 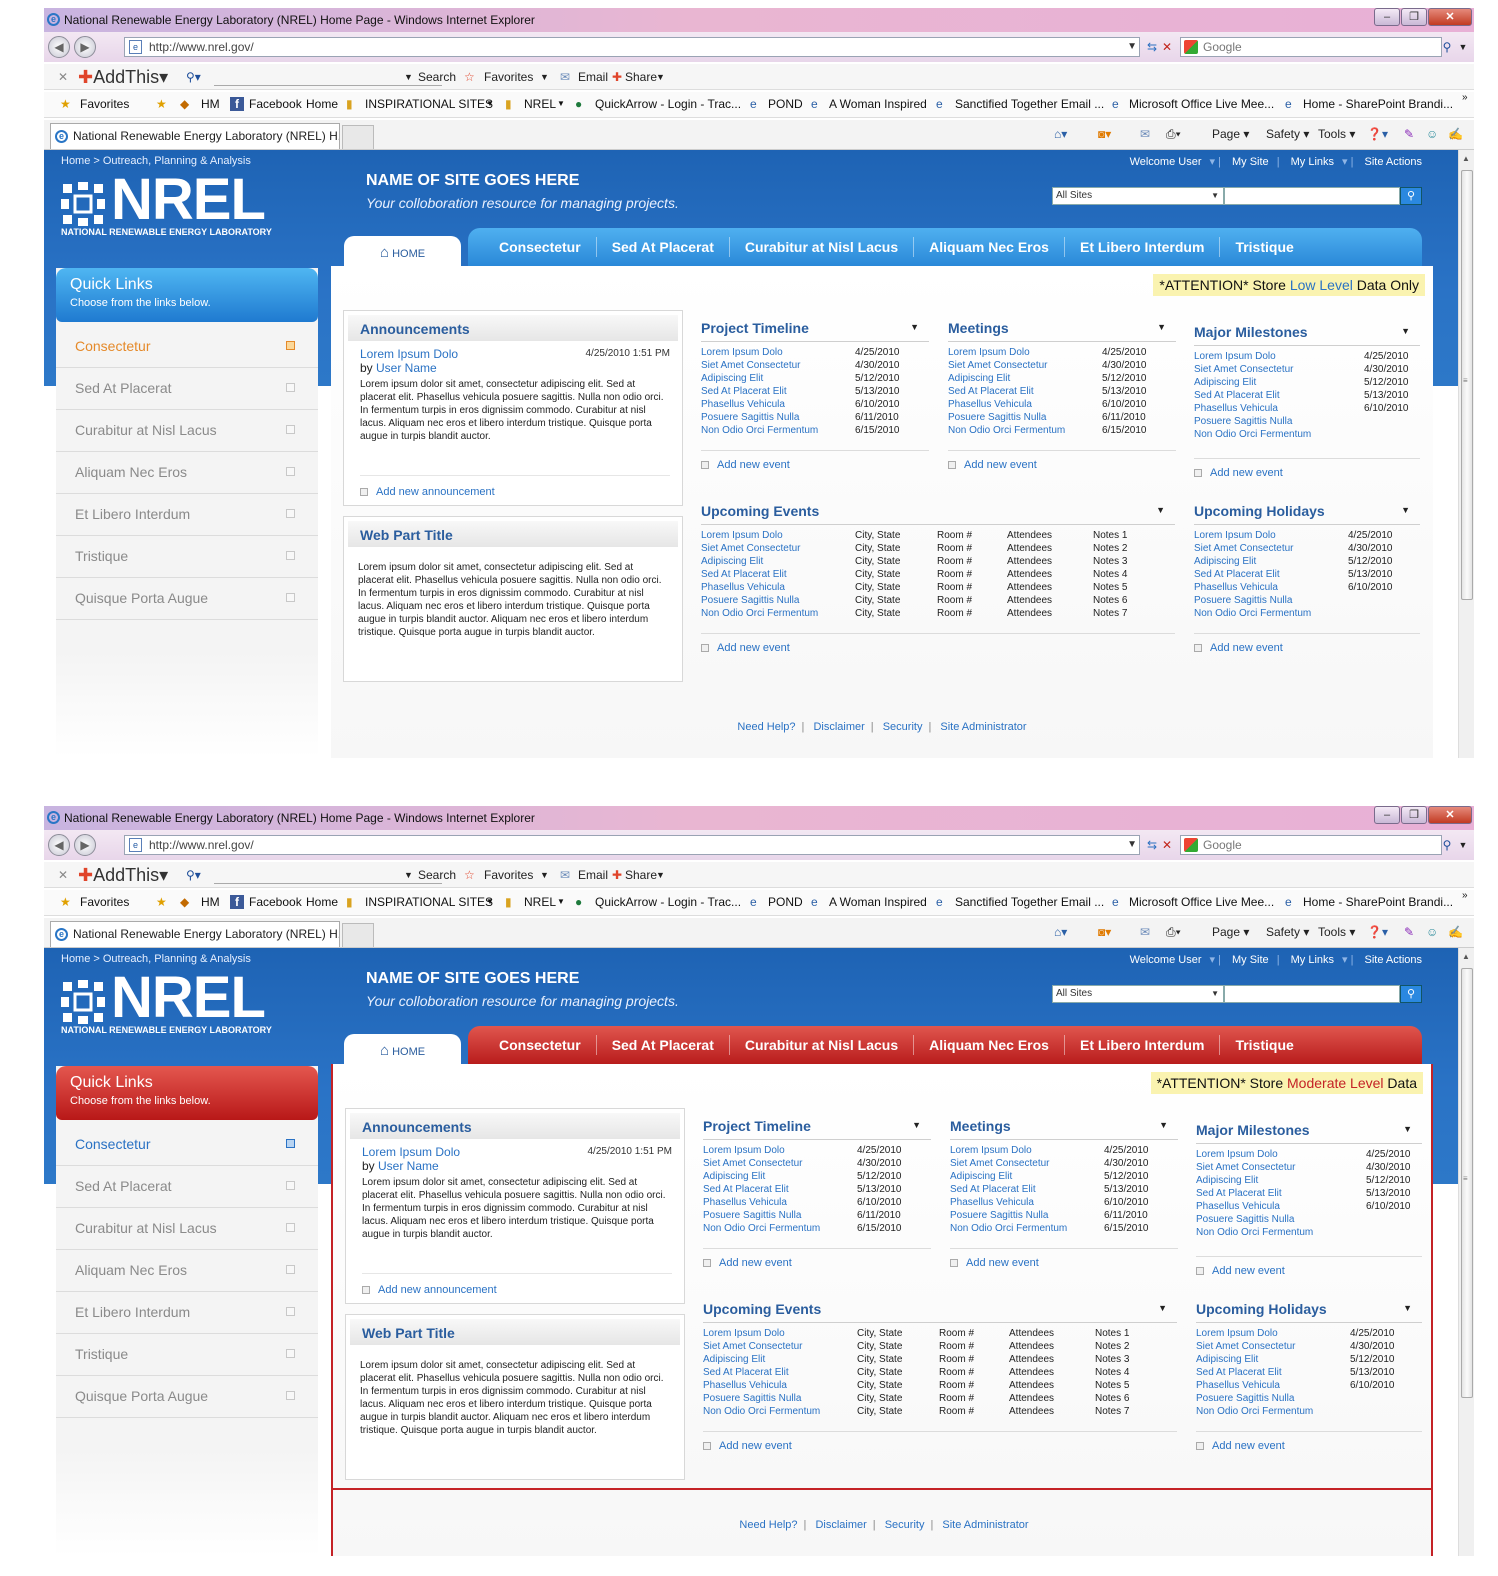 I want to click on home-icon: ⌂▾, so click(x=1060, y=134).